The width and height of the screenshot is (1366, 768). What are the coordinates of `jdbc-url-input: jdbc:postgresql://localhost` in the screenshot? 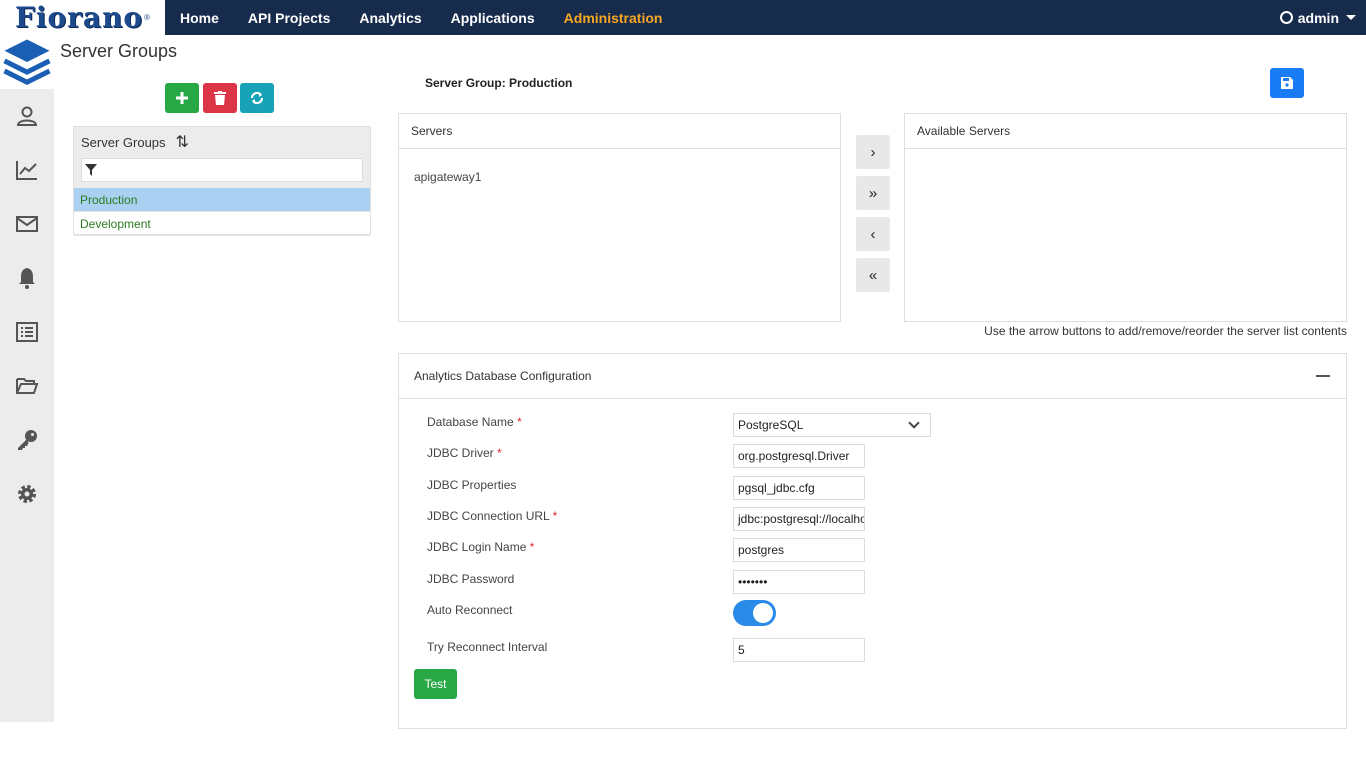 It's located at (799, 519).